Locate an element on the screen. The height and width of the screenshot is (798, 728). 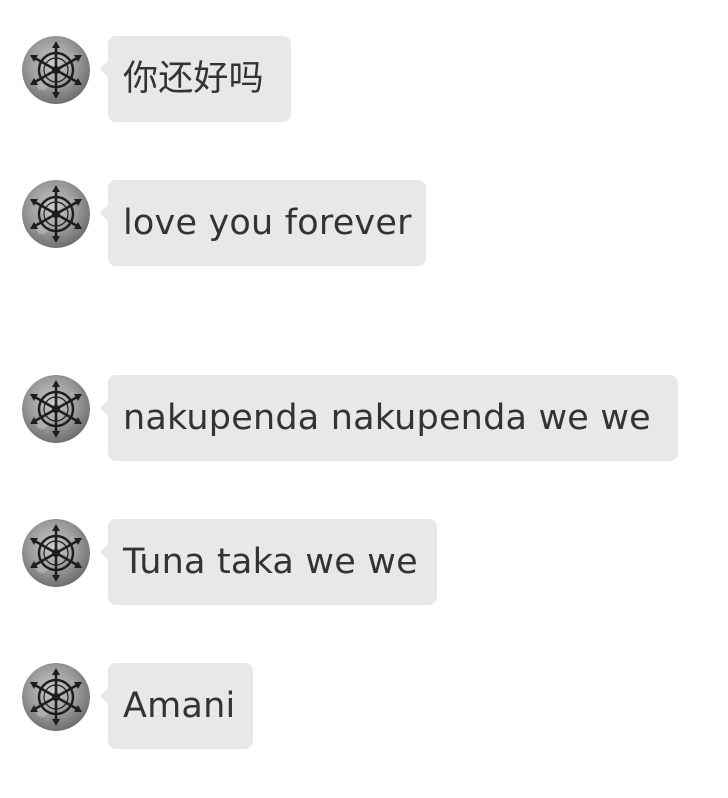
message-bubble: Tuna taka we we is located at coordinates (268, 562).